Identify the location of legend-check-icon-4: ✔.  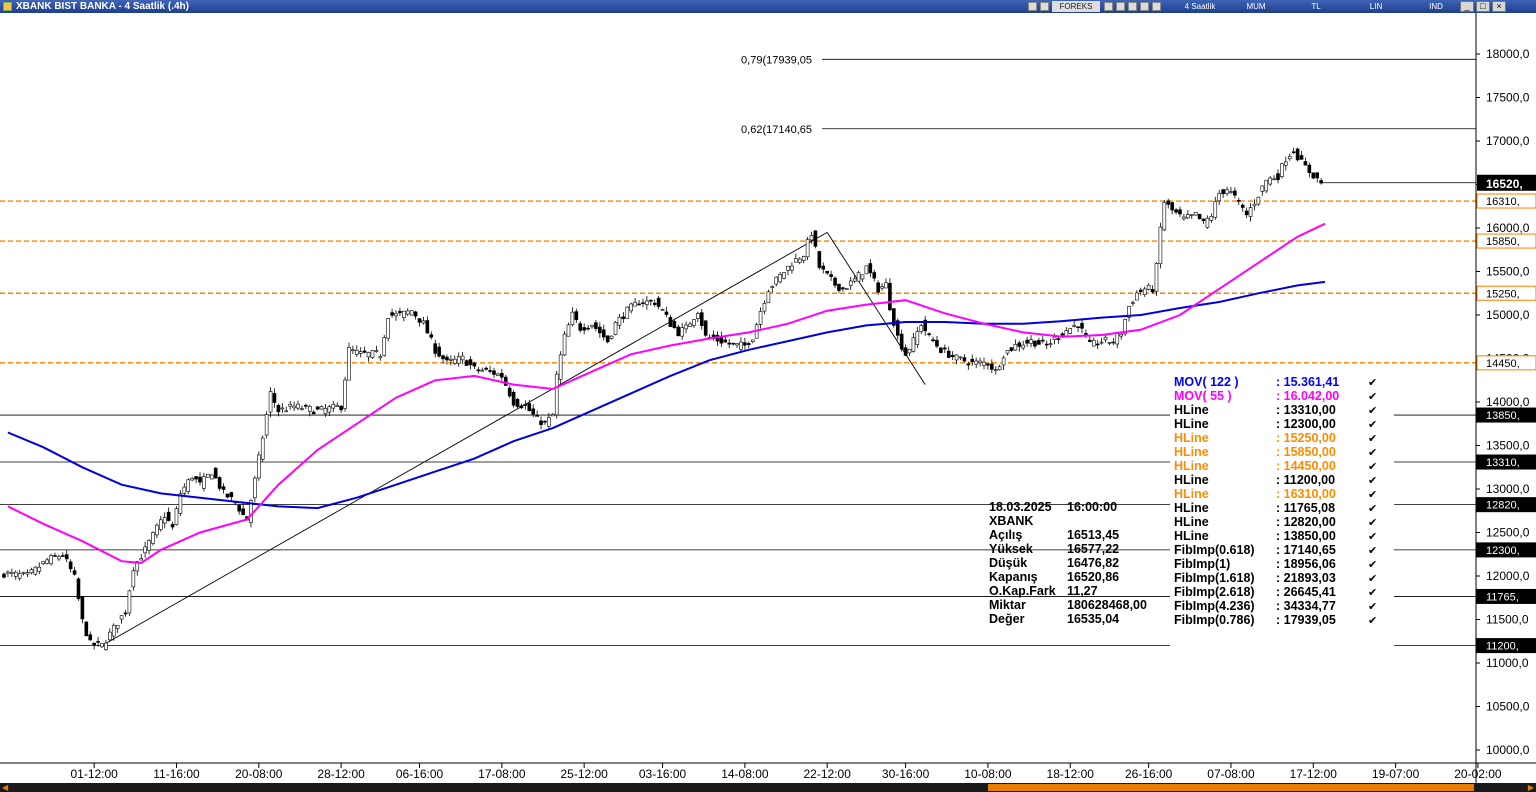
(1372, 439).